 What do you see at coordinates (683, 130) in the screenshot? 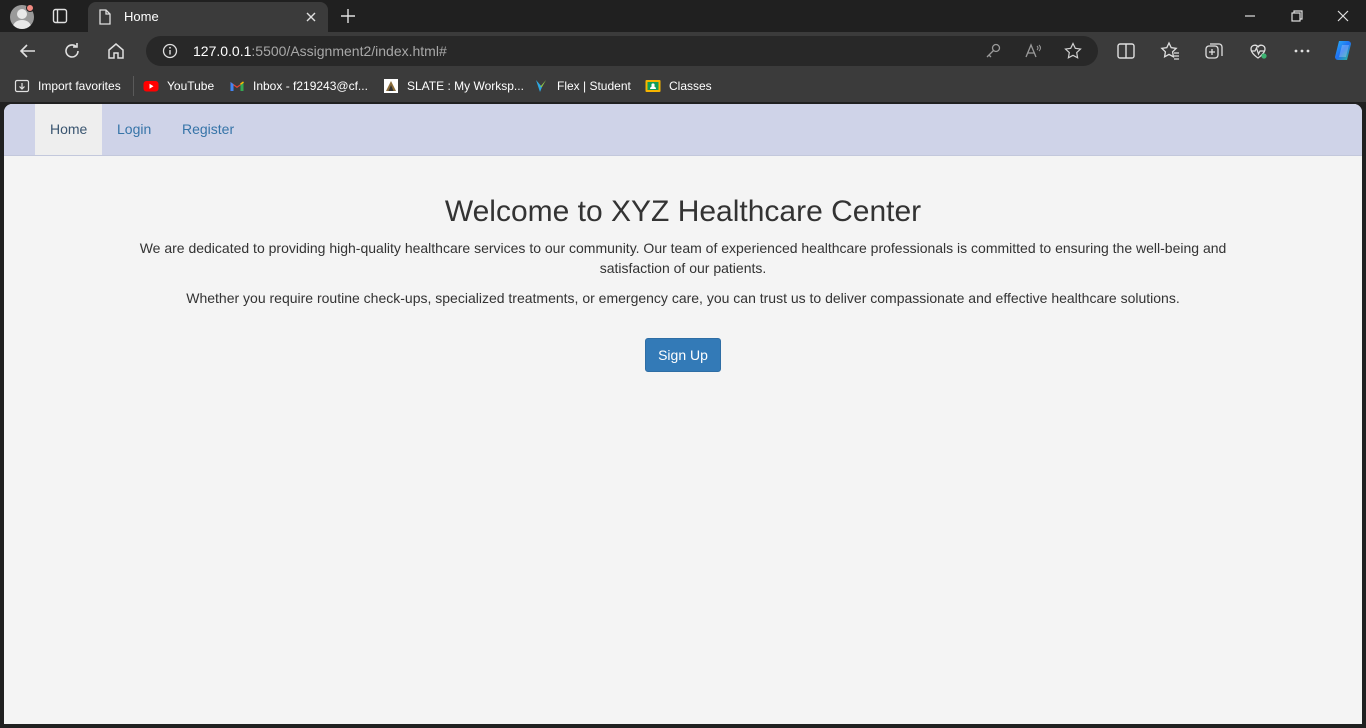
I see `site-navbar: Home Login Register` at bounding box center [683, 130].